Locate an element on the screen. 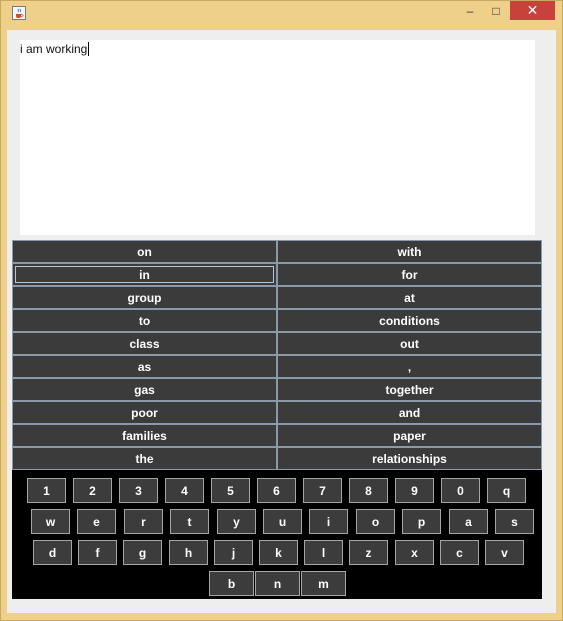 The width and height of the screenshot is (563, 621). minimize-icon: – is located at coordinates (470, 11).